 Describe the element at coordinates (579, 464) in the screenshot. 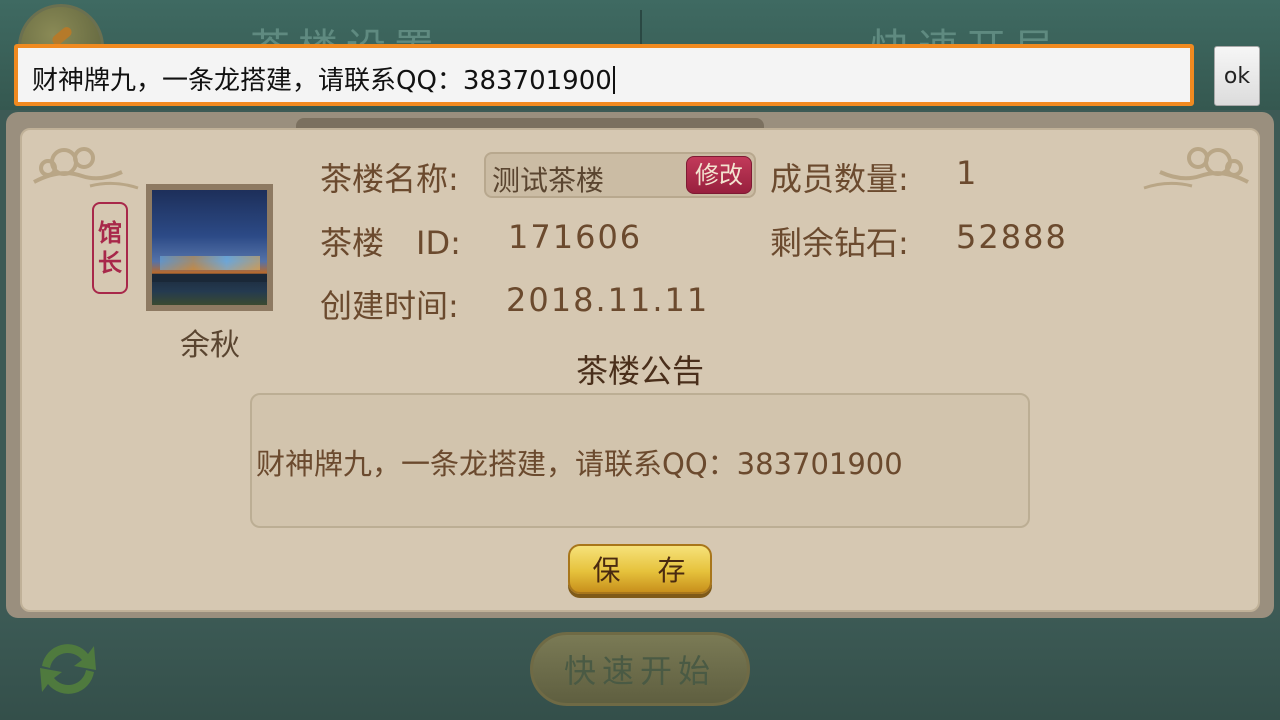

I see `notice-text: 财神牌九，一条龙搭建，请联系QQ：383701900` at that location.